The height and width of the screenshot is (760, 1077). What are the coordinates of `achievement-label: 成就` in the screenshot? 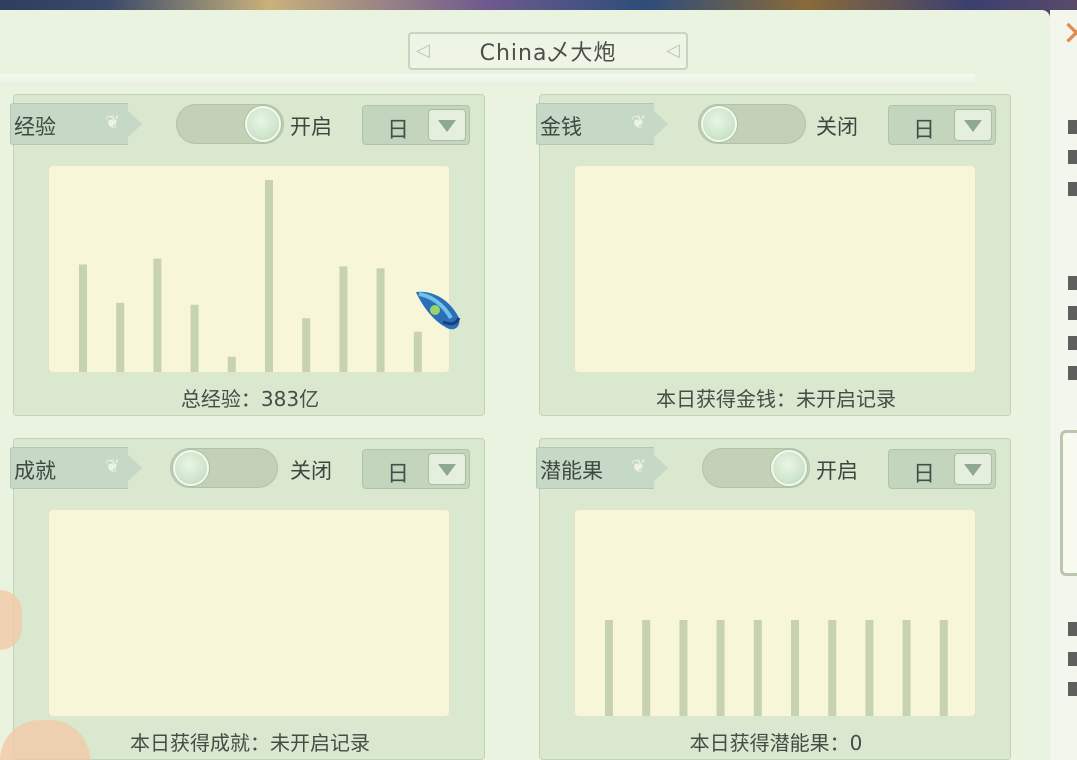 It's located at (35, 471).